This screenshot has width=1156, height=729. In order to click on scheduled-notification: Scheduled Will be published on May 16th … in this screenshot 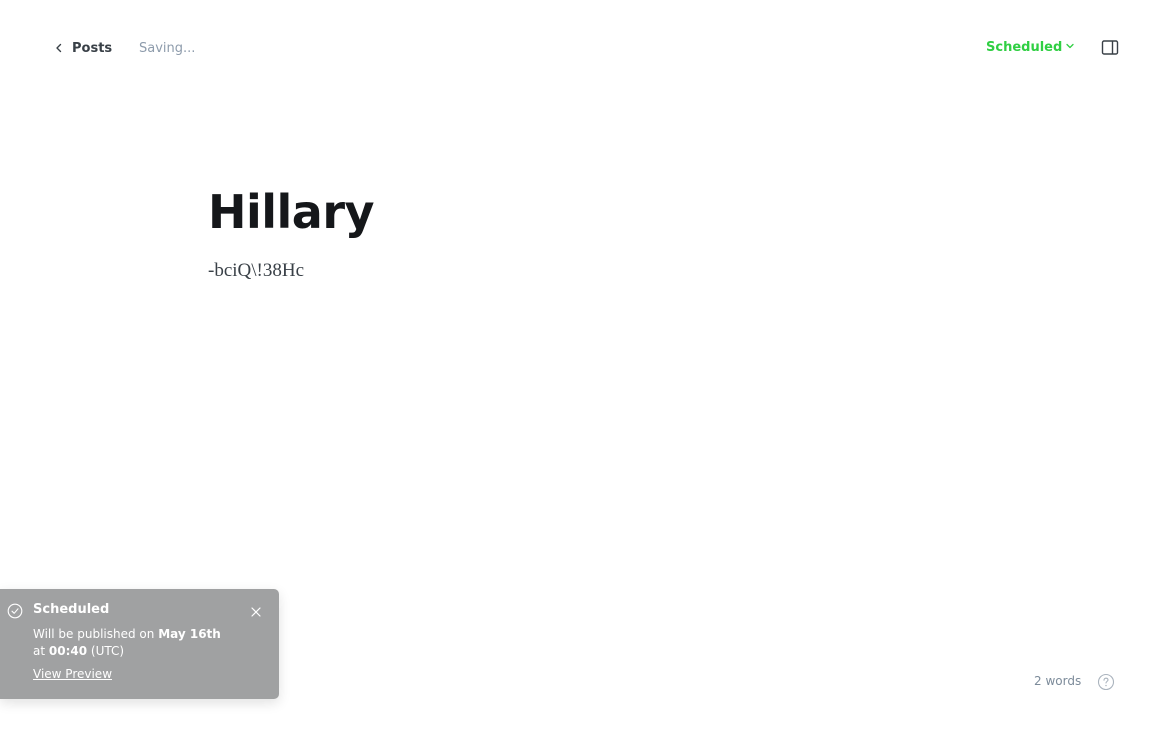, I will do `click(139, 644)`.